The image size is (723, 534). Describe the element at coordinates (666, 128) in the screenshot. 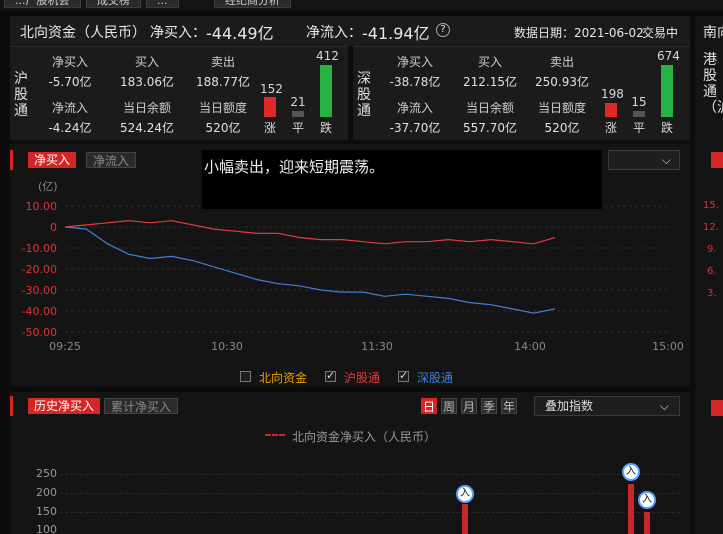

I see `sz-down-label: 跌` at that location.